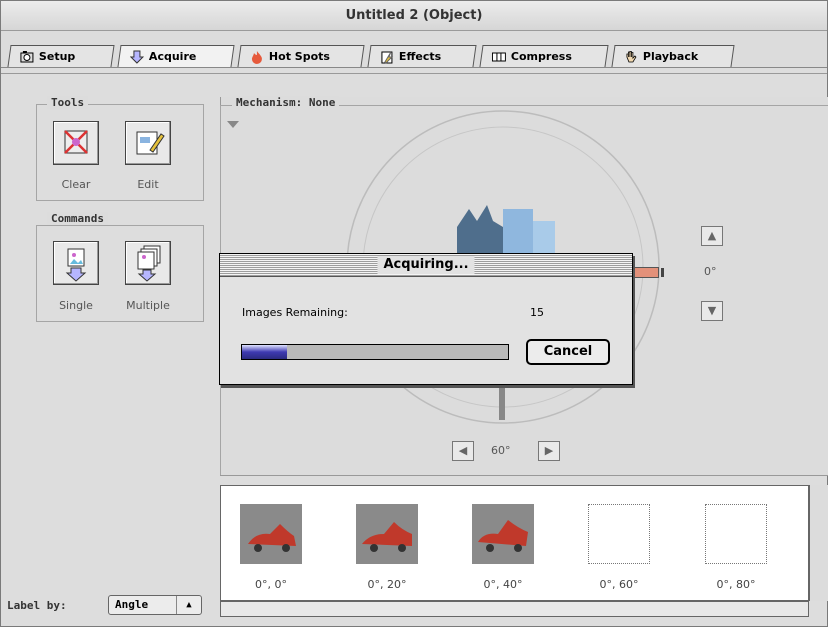 Image resolution: width=828 pixels, height=627 pixels. I want to click on multiple-capture-icon, so click(149, 263).